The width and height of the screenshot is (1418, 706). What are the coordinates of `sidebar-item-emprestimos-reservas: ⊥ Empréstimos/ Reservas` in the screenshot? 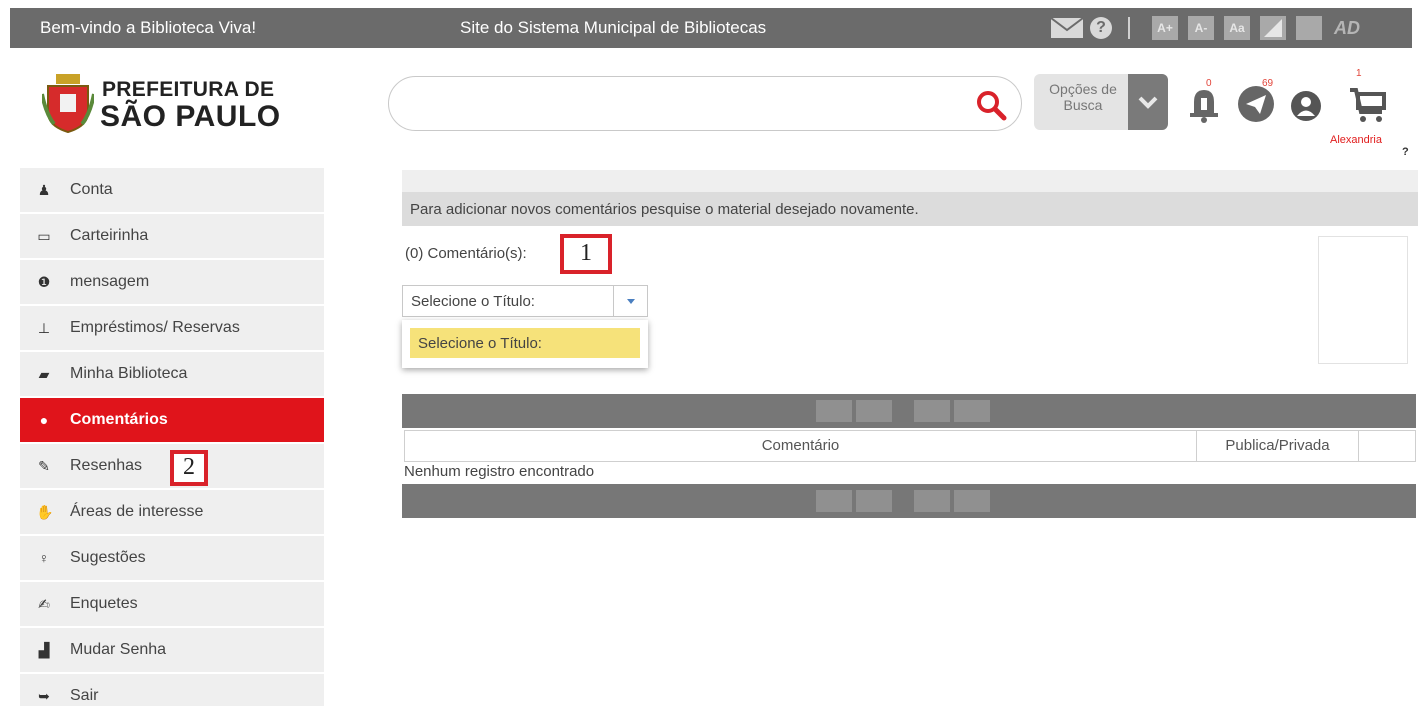 It's located at (172, 328).